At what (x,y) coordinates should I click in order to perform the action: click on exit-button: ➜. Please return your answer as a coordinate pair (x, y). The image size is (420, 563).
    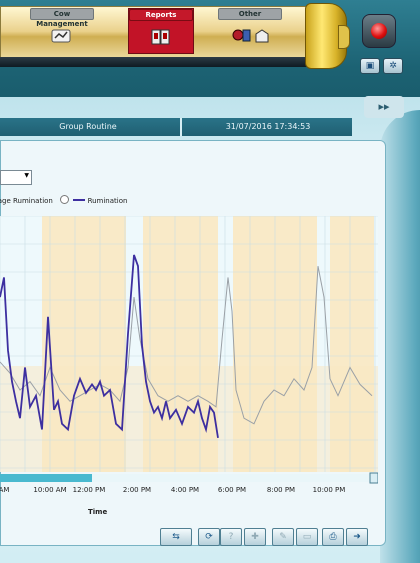
    Looking at the image, I should click on (357, 537).